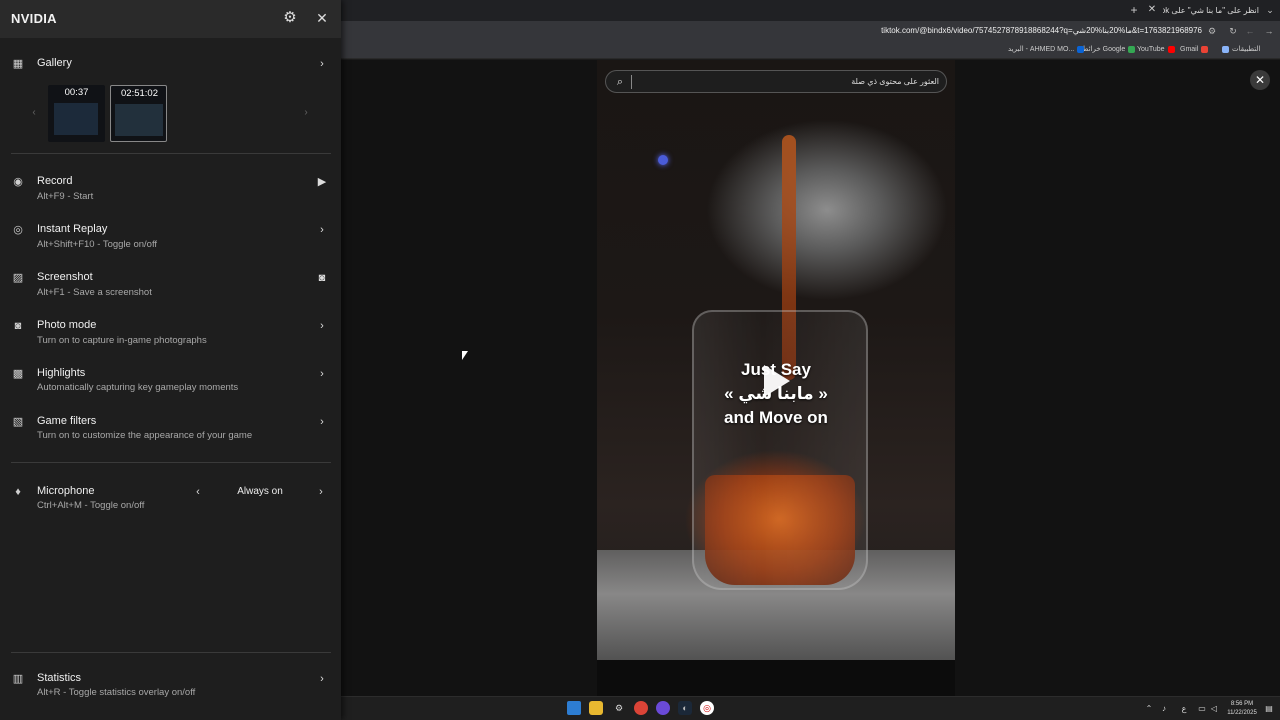 The width and height of the screenshot is (1280, 720). Describe the element at coordinates (1212, 31) in the screenshot. I see `site-settings-icon: ⚙` at that location.